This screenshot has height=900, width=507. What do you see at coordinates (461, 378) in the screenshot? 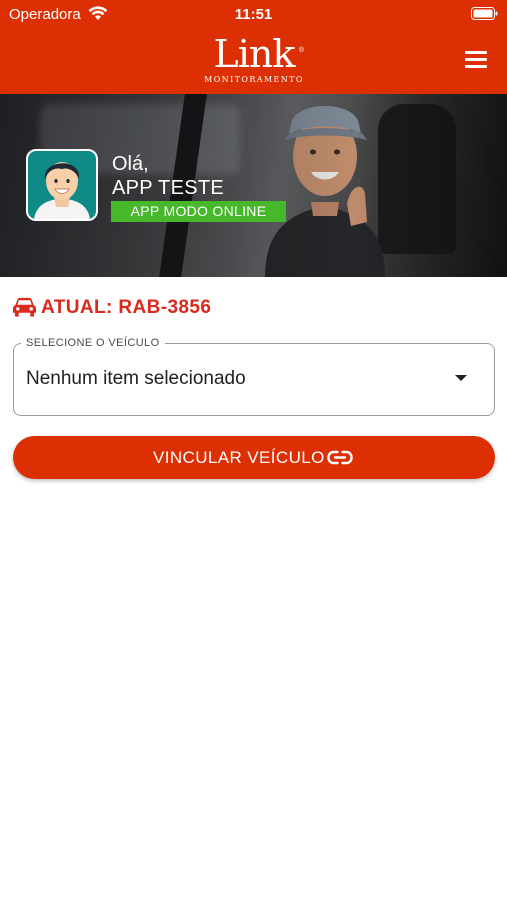
I see `dropdown-arrow-icon` at bounding box center [461, 378].